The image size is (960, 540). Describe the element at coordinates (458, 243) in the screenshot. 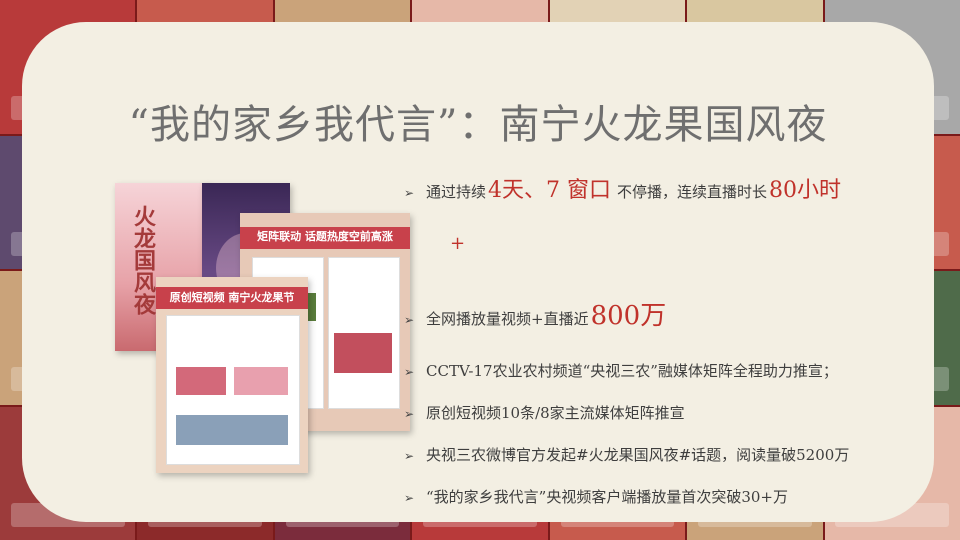

I see `plus-sign: +` at that location.